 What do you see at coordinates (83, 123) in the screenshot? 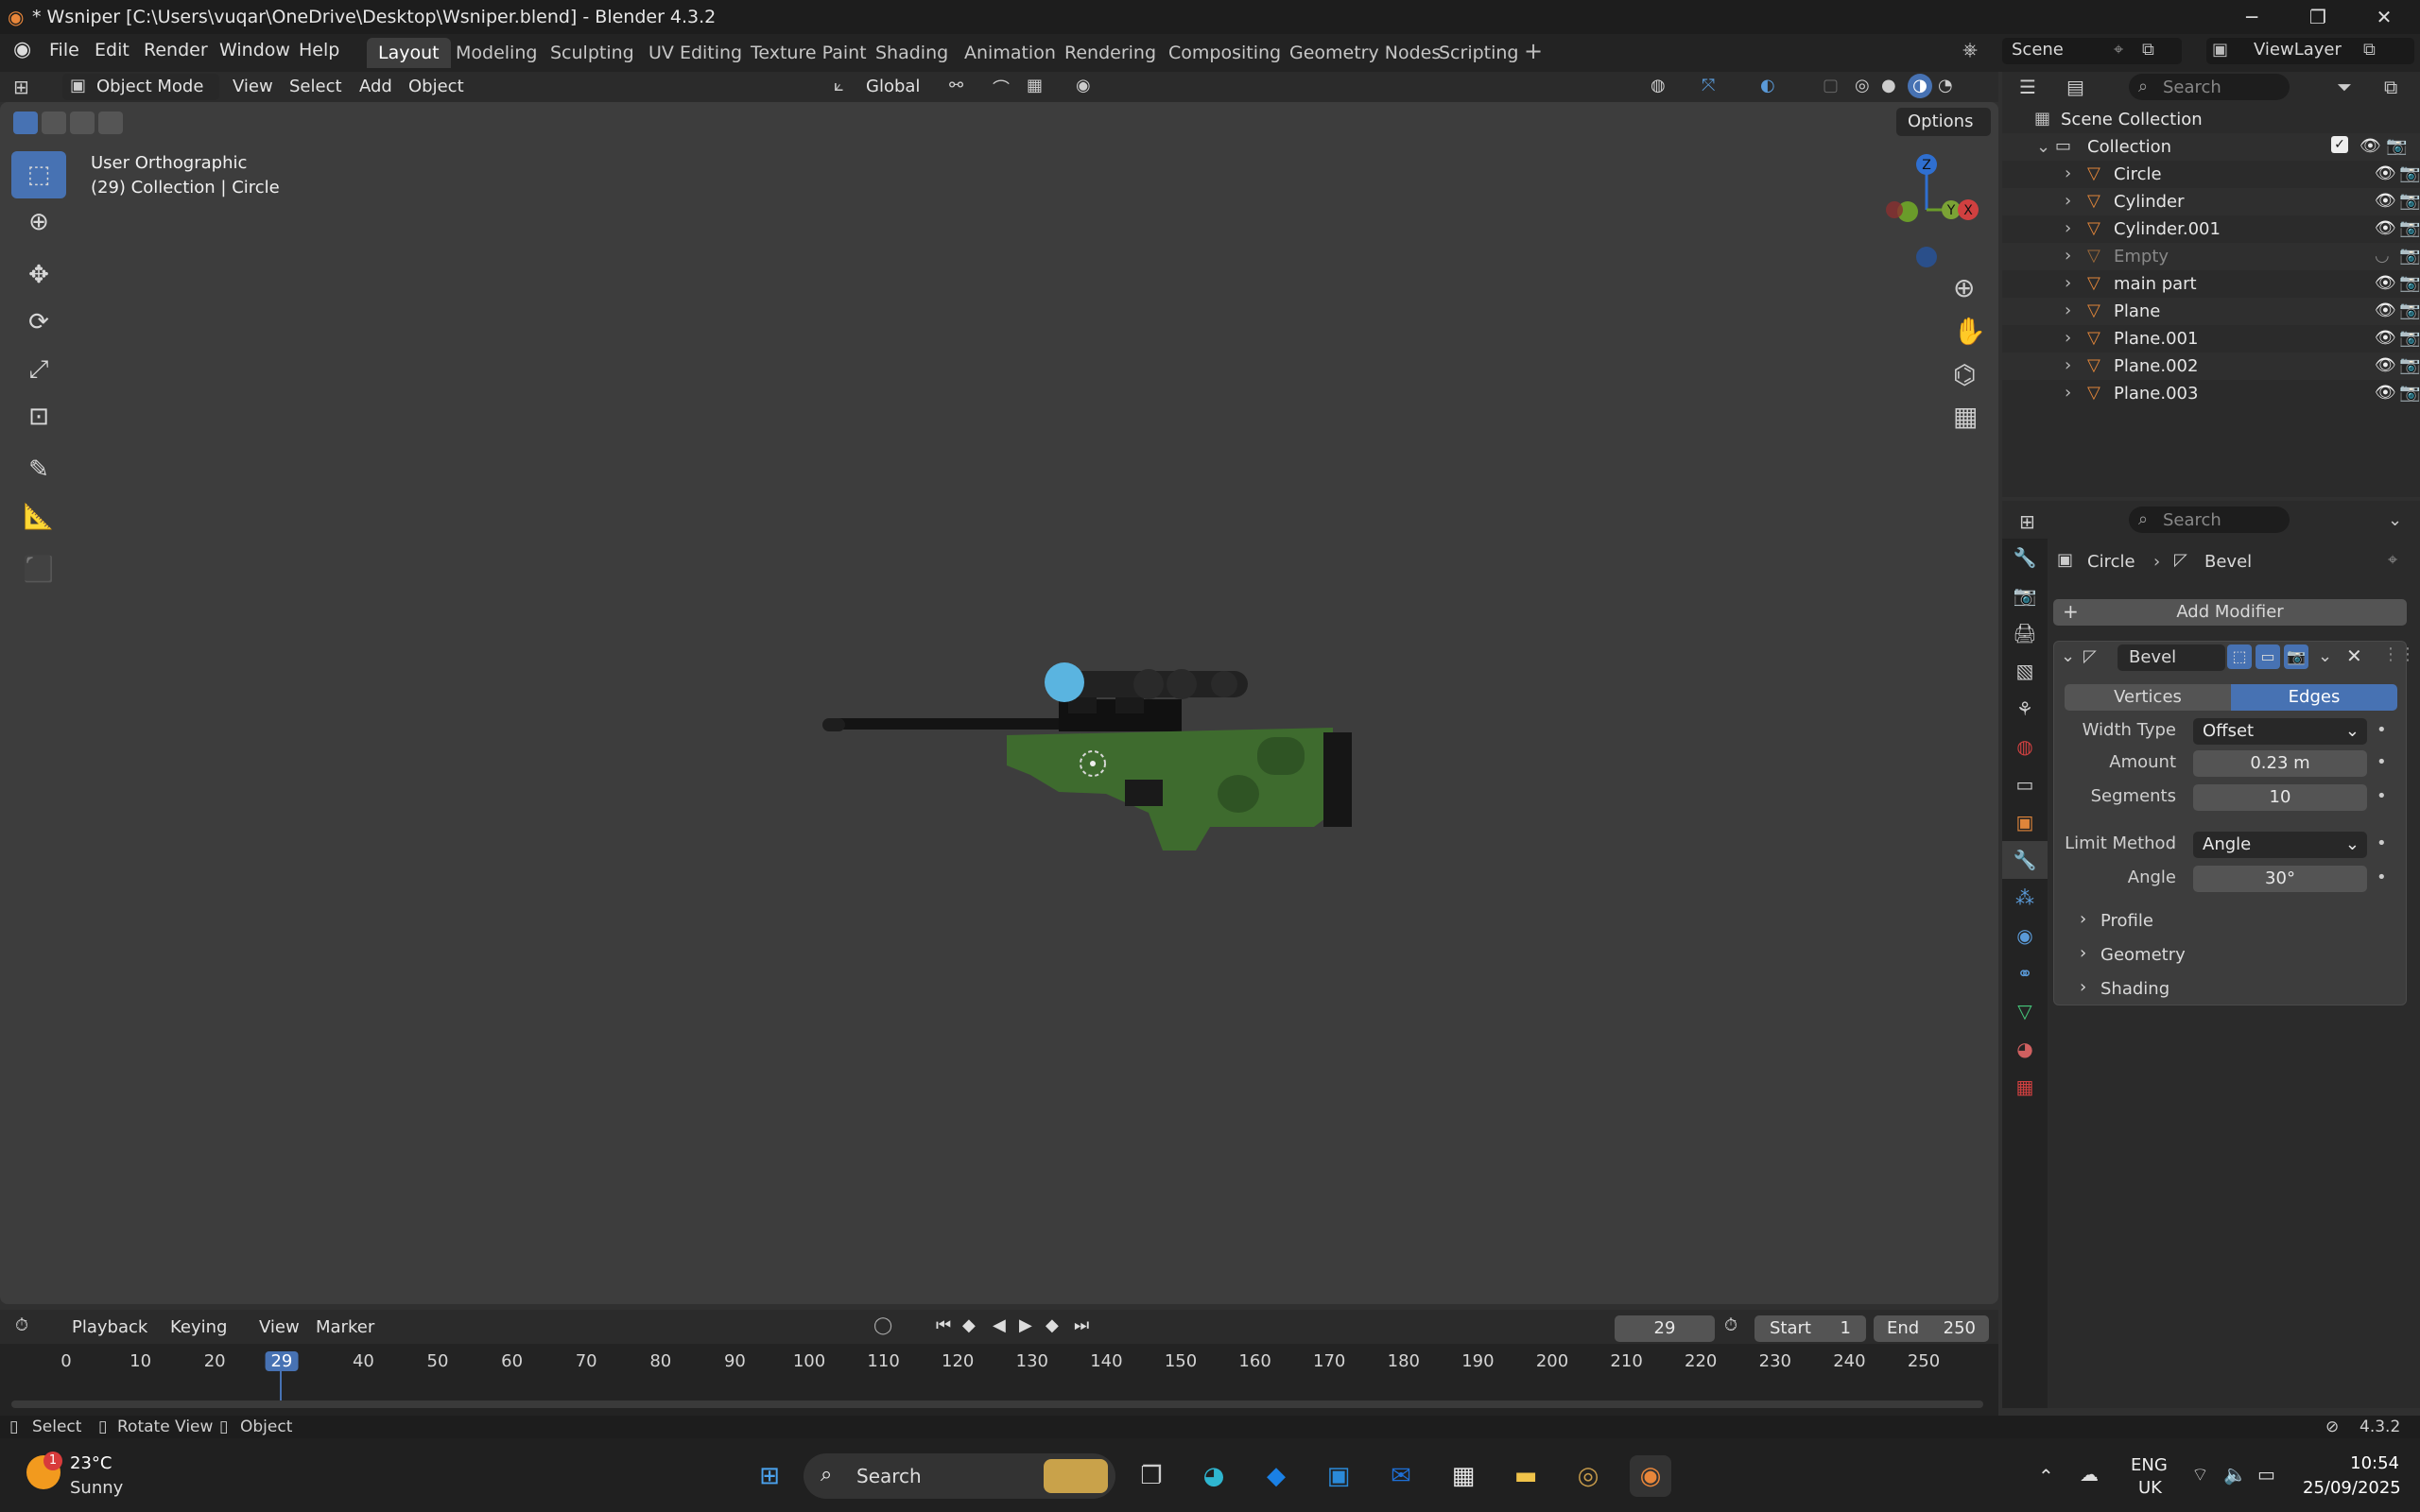
I see `select-subtract-icon` at bounding box center [83, 123].